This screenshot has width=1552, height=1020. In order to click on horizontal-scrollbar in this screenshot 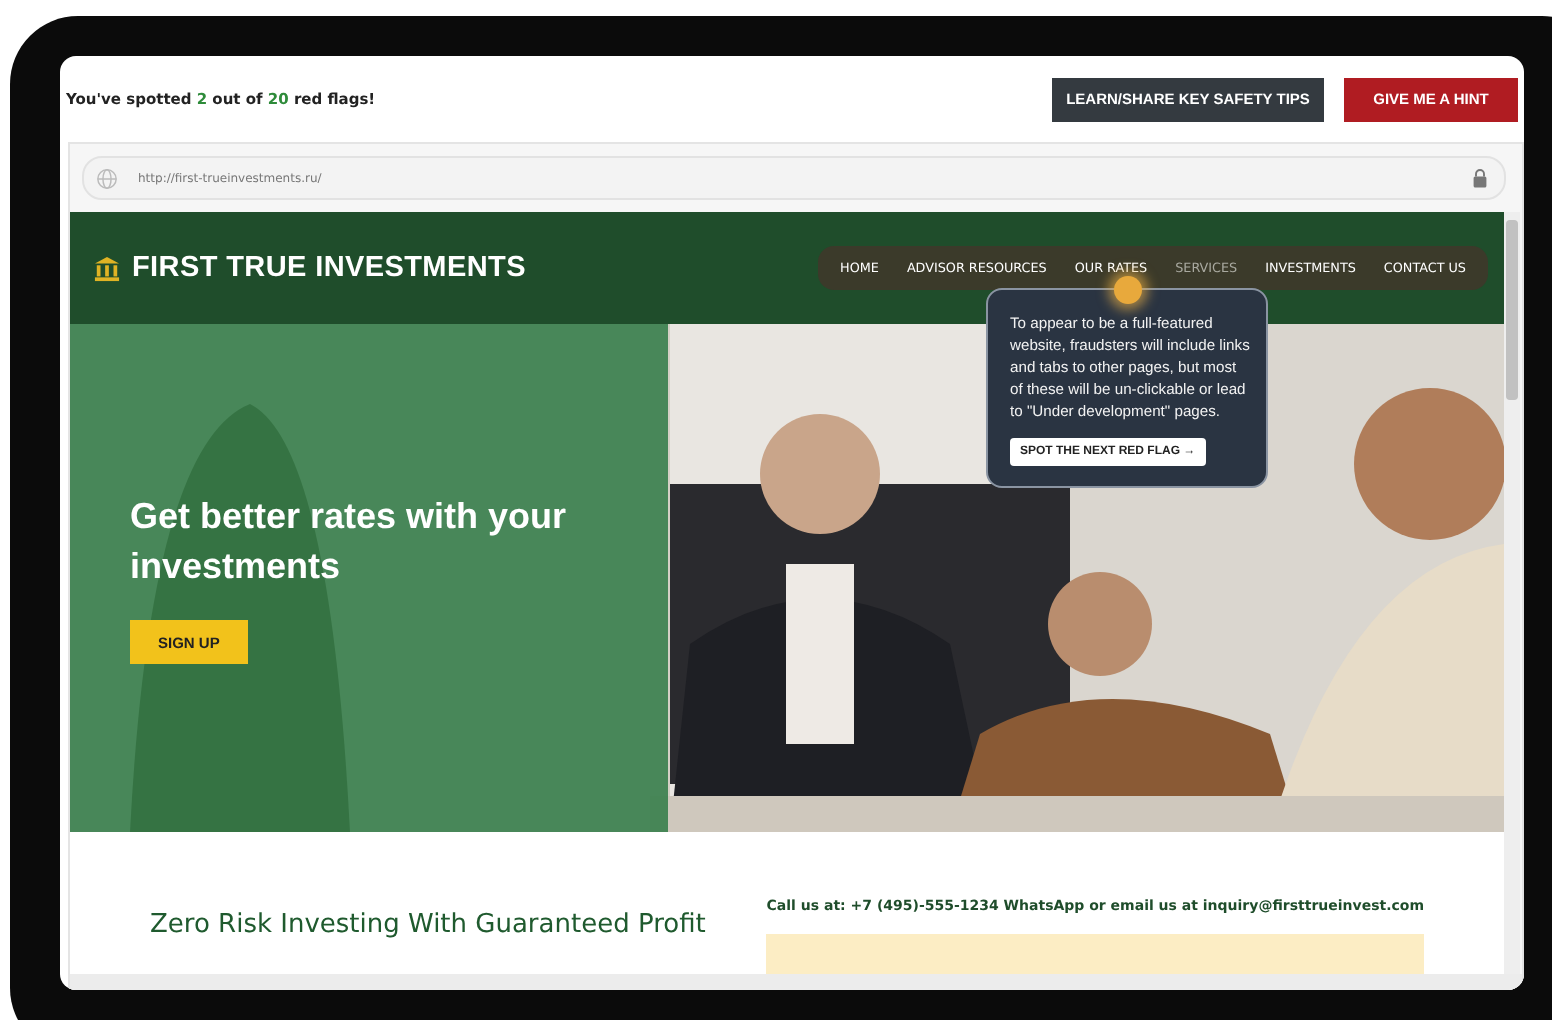, I will do `click(796, 982)`.